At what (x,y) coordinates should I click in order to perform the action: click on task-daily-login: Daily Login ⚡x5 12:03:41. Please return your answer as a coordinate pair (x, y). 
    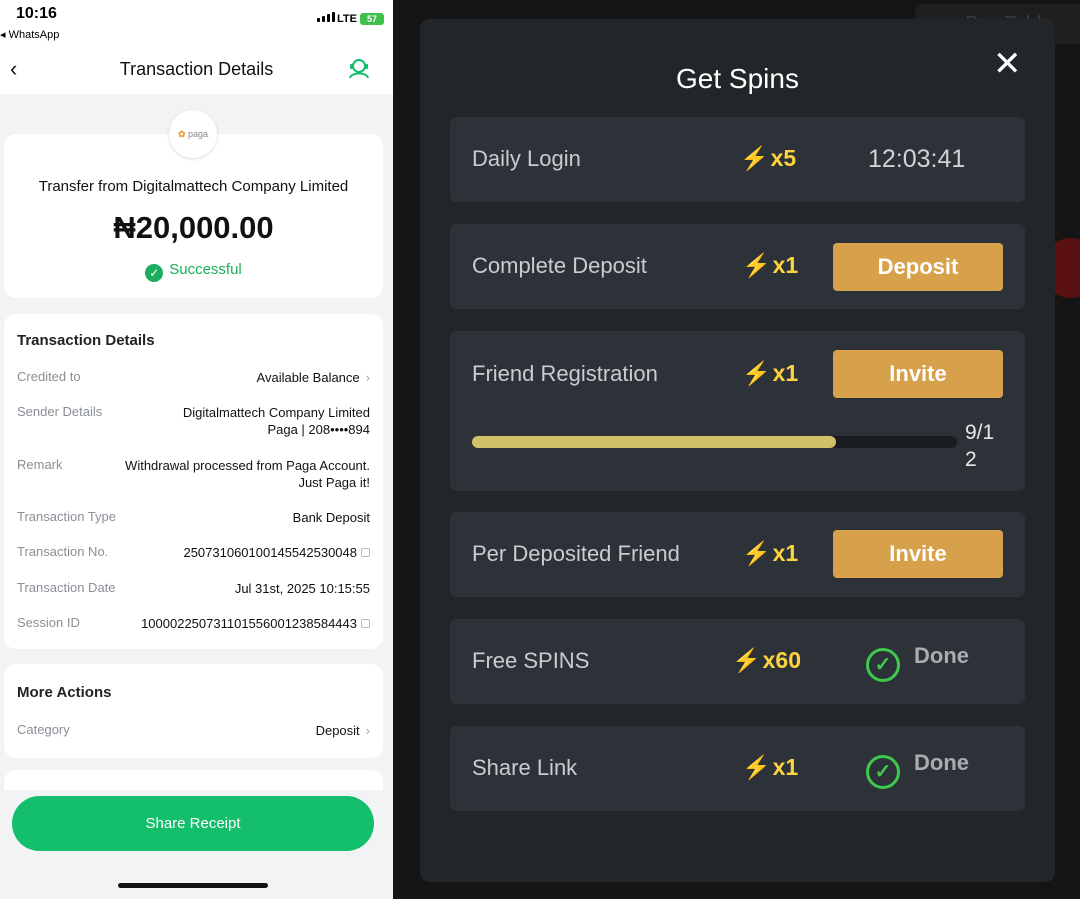
    Looking at the image, I should click on (737, 159).